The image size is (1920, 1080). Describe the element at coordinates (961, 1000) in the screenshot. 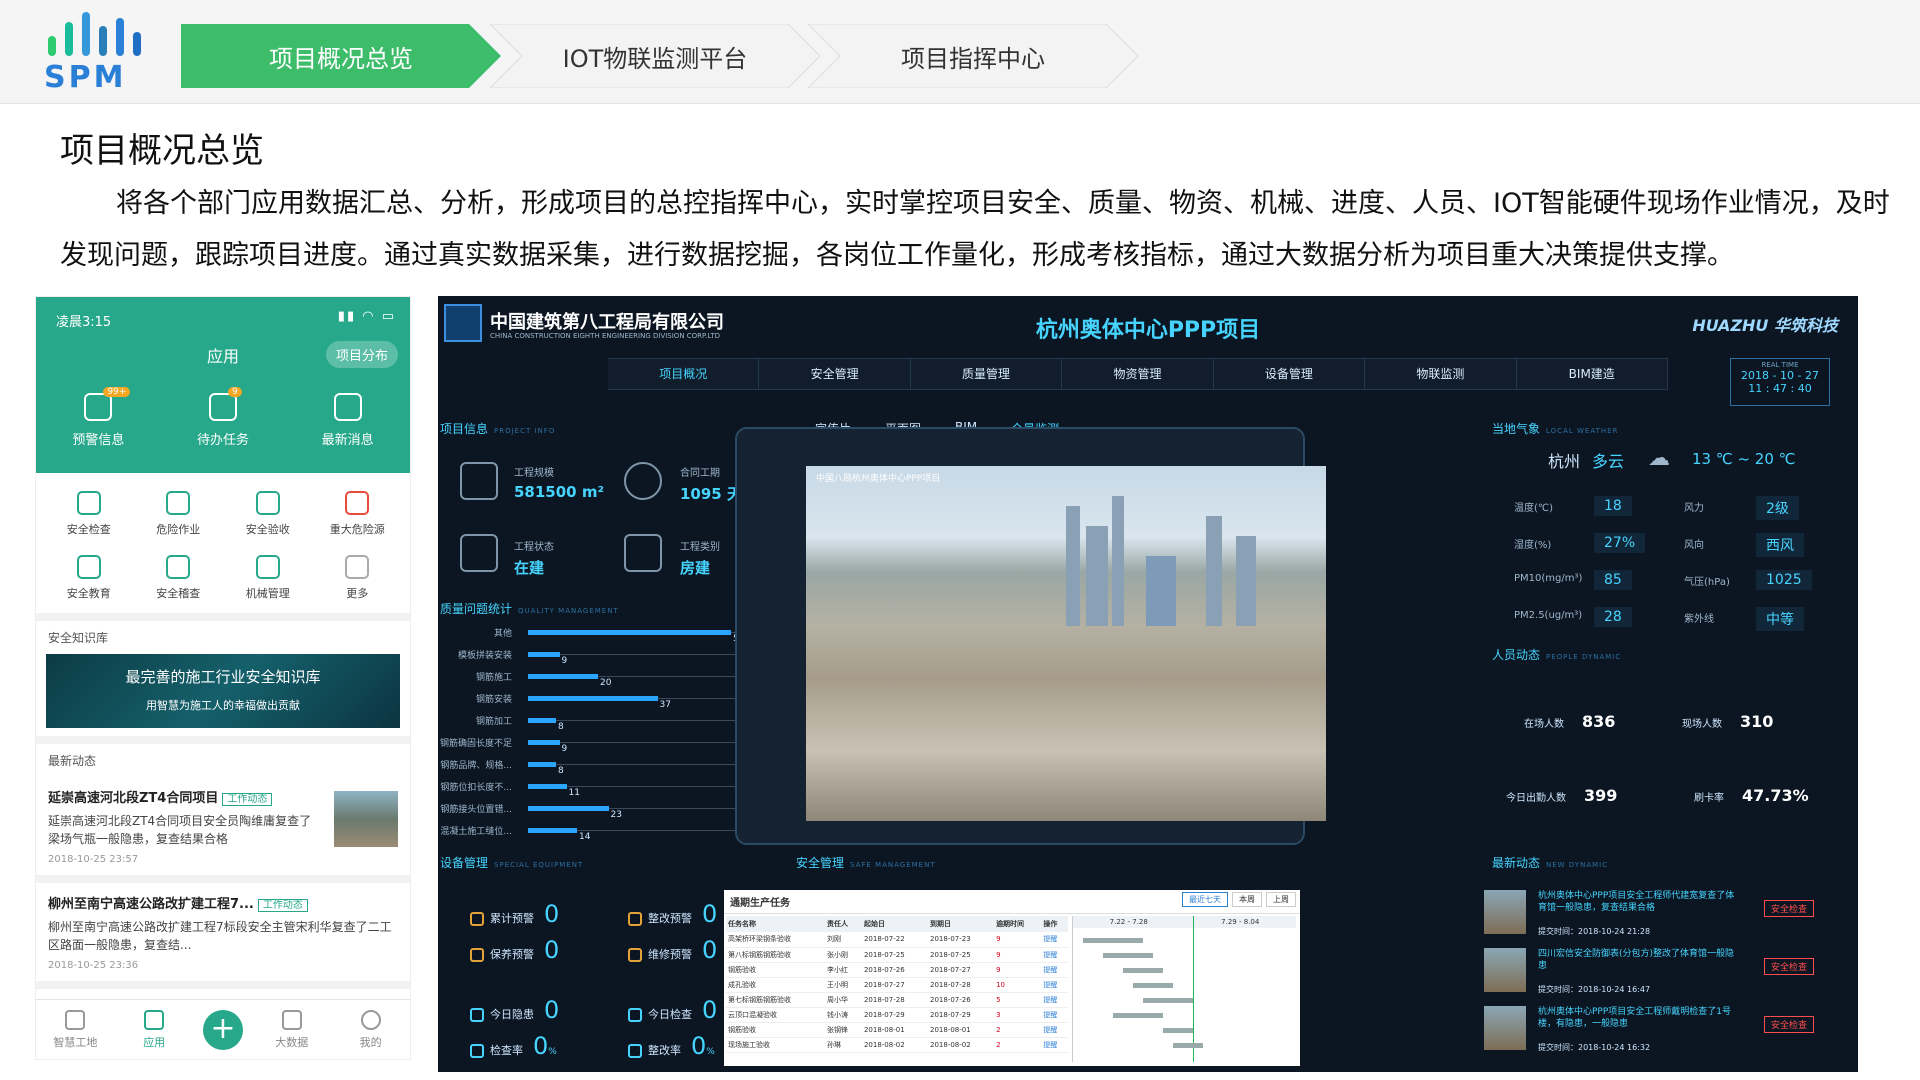

I see `table-cell: 2018-07-26` at that location.